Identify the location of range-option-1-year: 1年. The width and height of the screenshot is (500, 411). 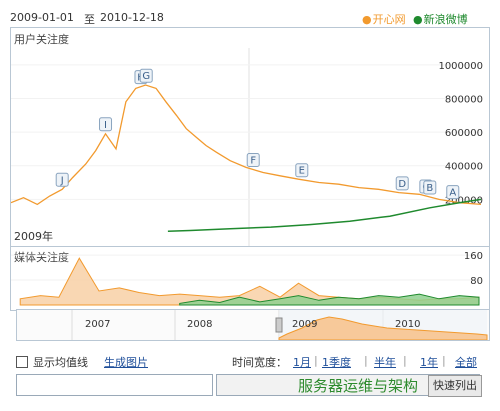
(429, 362).